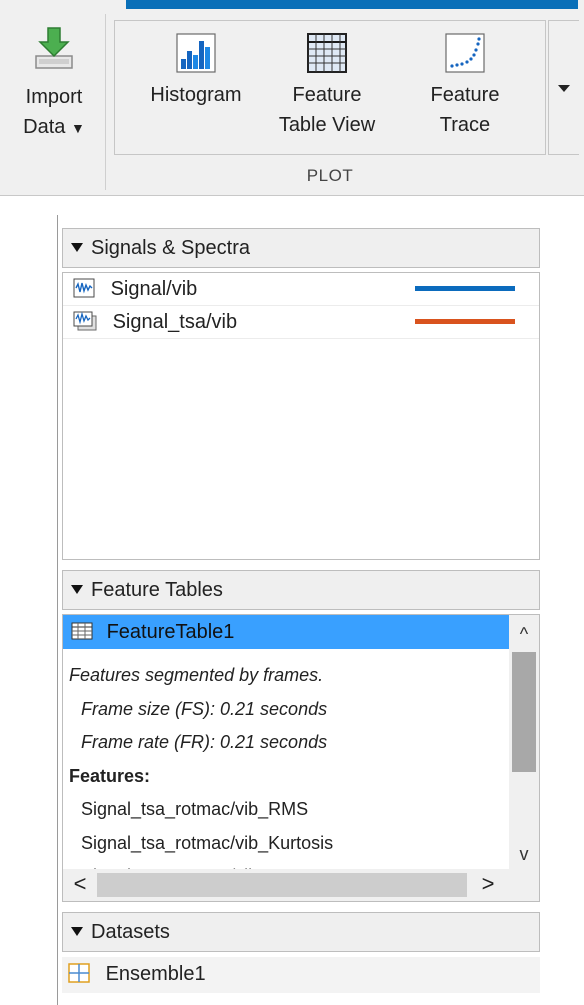  I want to click on import-label-line1: Import, so click(54, 97).